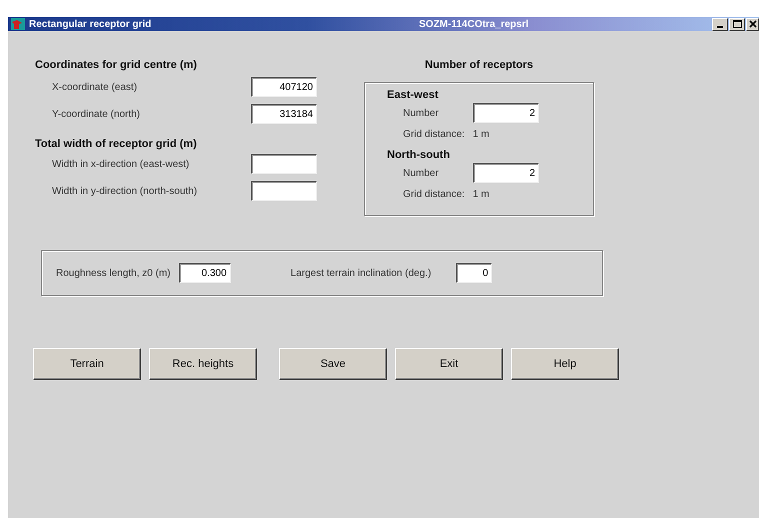  Describe the element at coordinates (203, 364) in the screenshot. I see `dialog-button: Rec. heights` at that location.